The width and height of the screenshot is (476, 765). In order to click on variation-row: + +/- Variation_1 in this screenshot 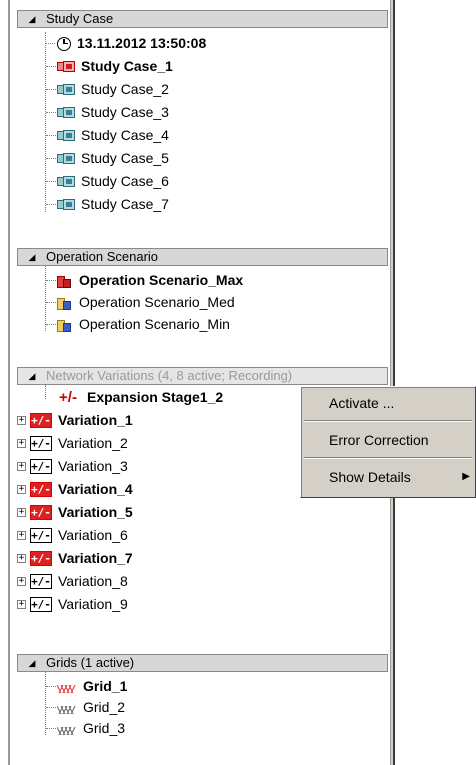, I will do `click(75, 420)`.